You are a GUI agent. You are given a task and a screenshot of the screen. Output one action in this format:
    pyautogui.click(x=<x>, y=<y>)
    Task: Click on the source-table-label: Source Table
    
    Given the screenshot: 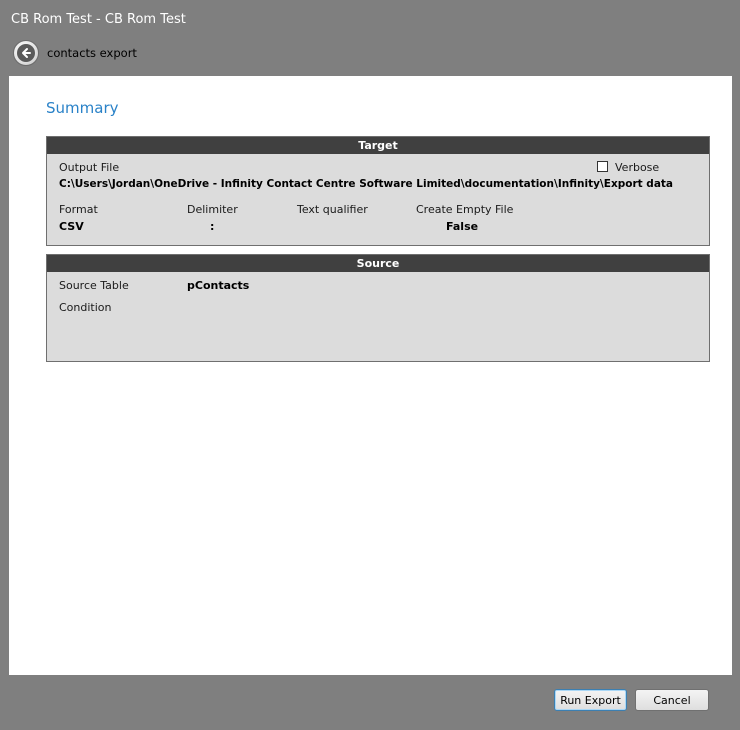 What is the action you would take?
    pyautogui.click(x=94, y=285)
    